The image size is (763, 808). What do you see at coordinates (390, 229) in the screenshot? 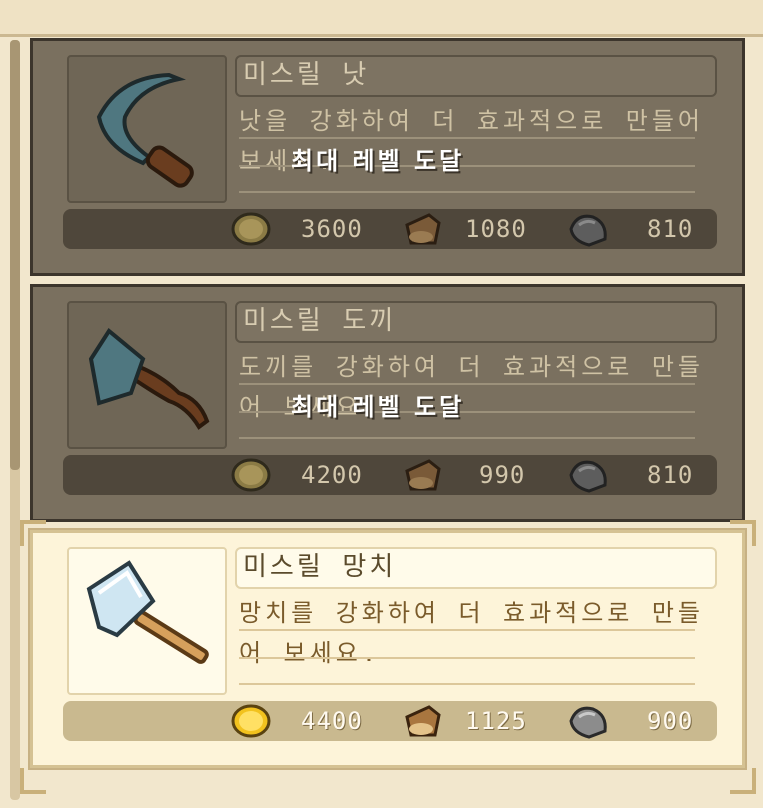
I see `cost-bar: 3600 1080 810` at bounding box center [390, 229].